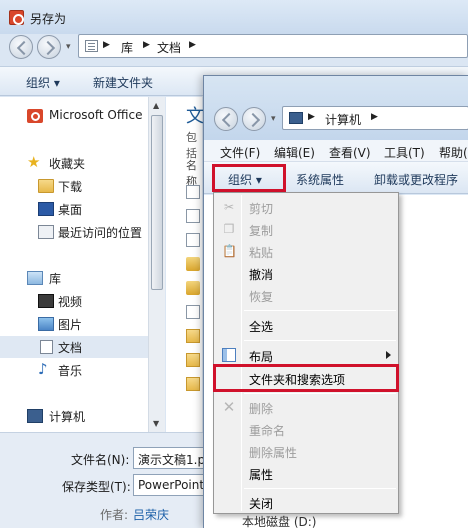  What do you see at coordinates (74, 278) in the screenshot?
I see `nav-item-libraries: 库` at bounding box center [74, 278].